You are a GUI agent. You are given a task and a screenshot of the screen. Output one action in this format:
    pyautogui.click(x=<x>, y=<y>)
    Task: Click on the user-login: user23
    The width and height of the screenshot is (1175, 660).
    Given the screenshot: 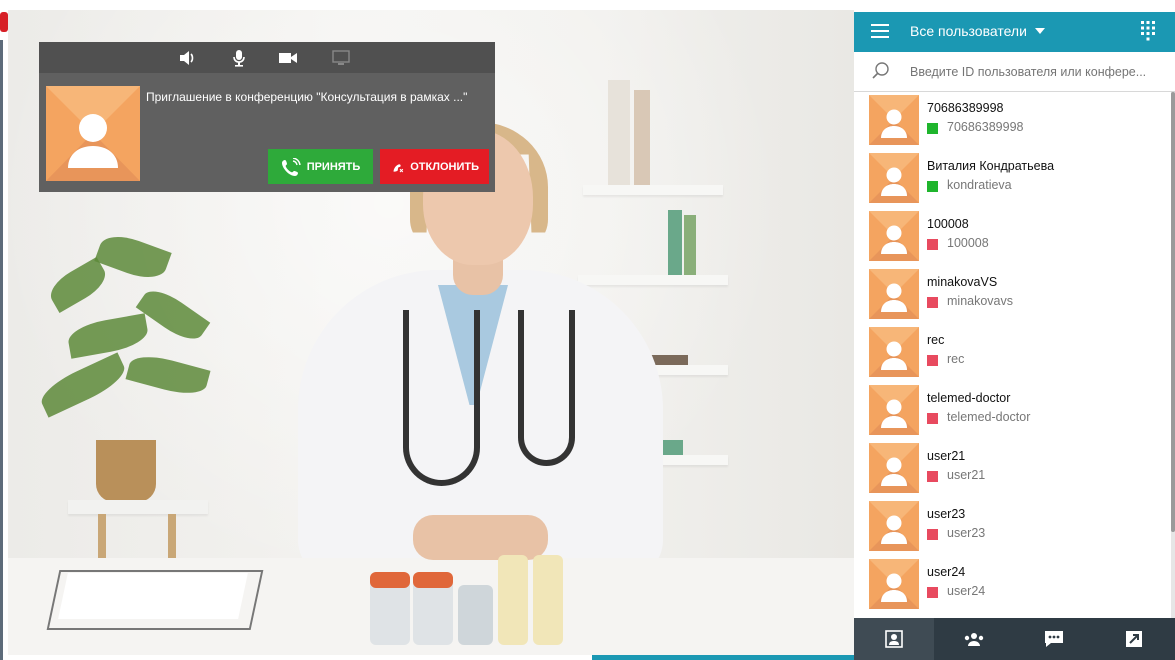 What is the action you would take?
    pyautogui.click(x=966, y=533)
    